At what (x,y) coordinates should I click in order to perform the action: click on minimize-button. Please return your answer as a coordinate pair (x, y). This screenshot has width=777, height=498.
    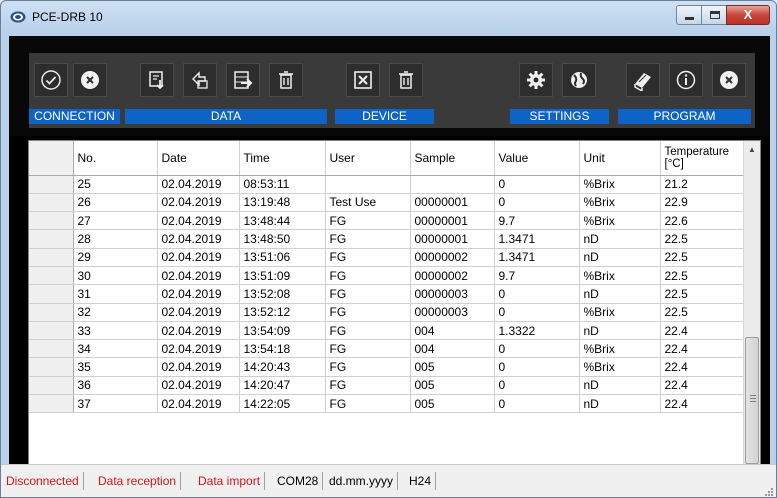
    Looking at the image, I should click on (689, 15).